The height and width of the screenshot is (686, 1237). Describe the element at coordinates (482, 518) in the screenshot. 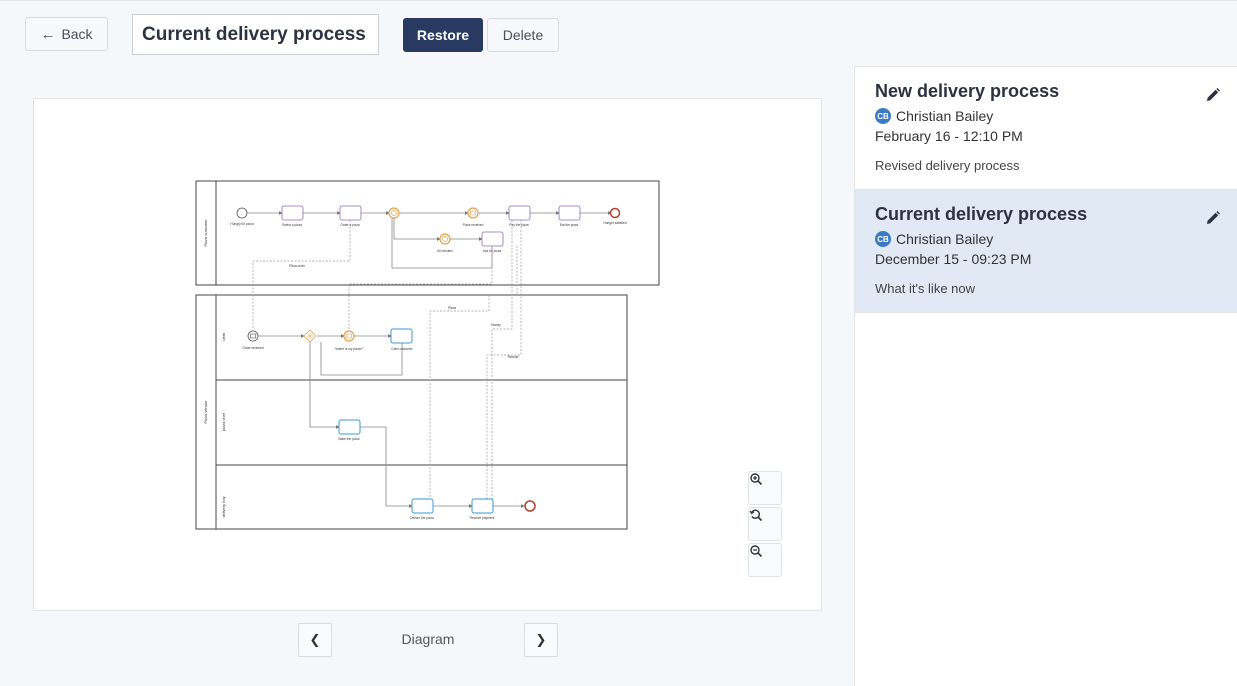

I see `svg-text: Receive payment` at that location.